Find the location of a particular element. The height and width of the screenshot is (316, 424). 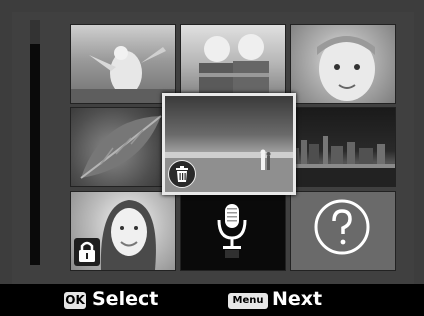

photo-twin-boys is located at coordinates (234, 68).